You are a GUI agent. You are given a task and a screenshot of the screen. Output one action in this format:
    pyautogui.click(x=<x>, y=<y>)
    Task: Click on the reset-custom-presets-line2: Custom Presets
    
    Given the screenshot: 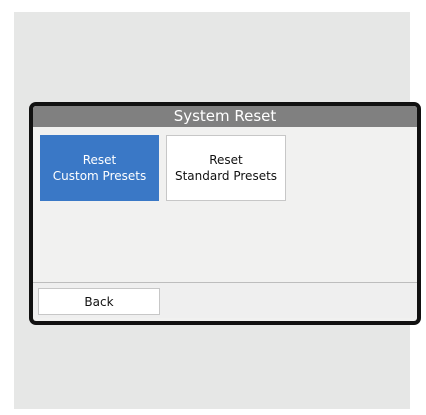 What is the action you would take?
    pyautogui.click(x=99, y=176)
    